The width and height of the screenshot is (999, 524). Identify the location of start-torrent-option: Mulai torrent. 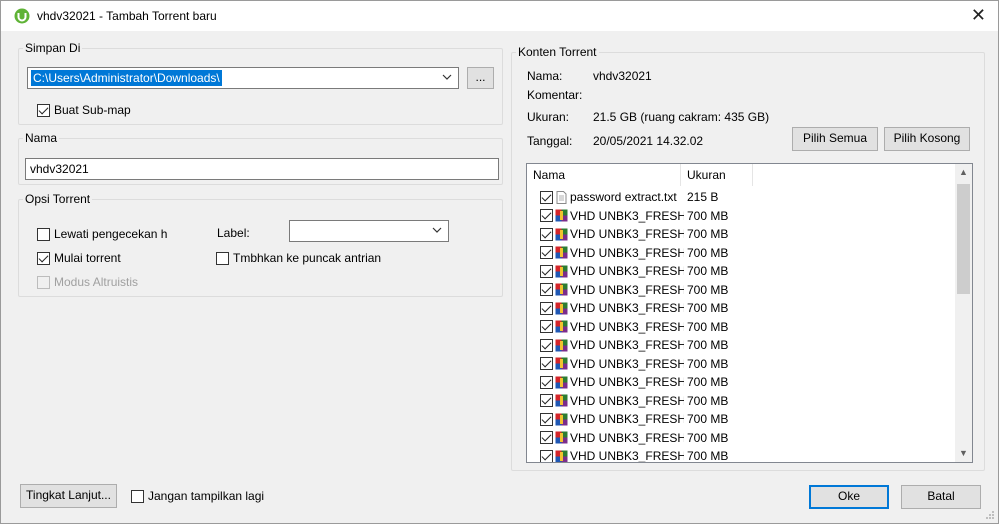
(79, 258).